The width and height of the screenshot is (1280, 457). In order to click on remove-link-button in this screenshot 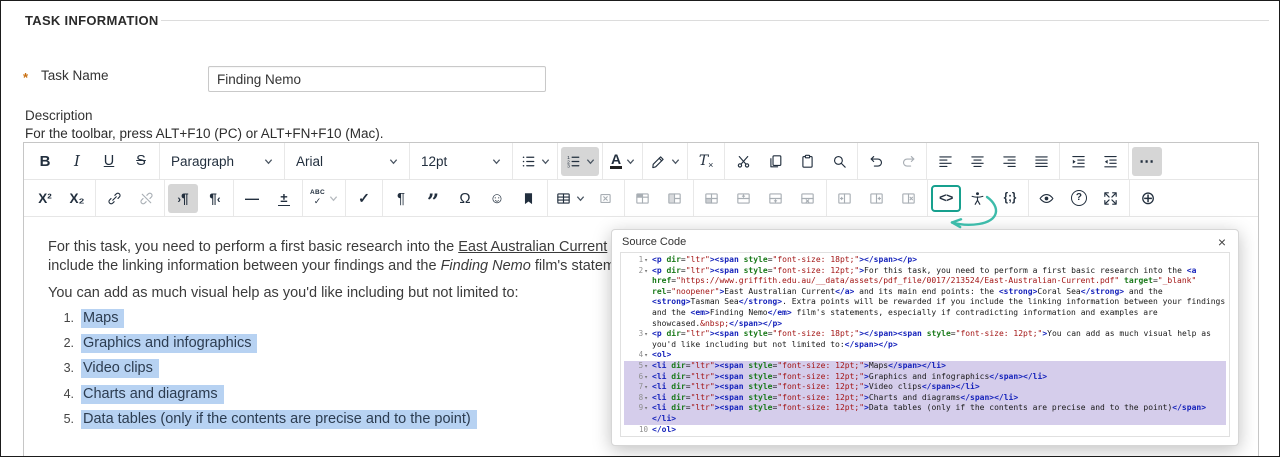, I will do `click(146, 198)`.